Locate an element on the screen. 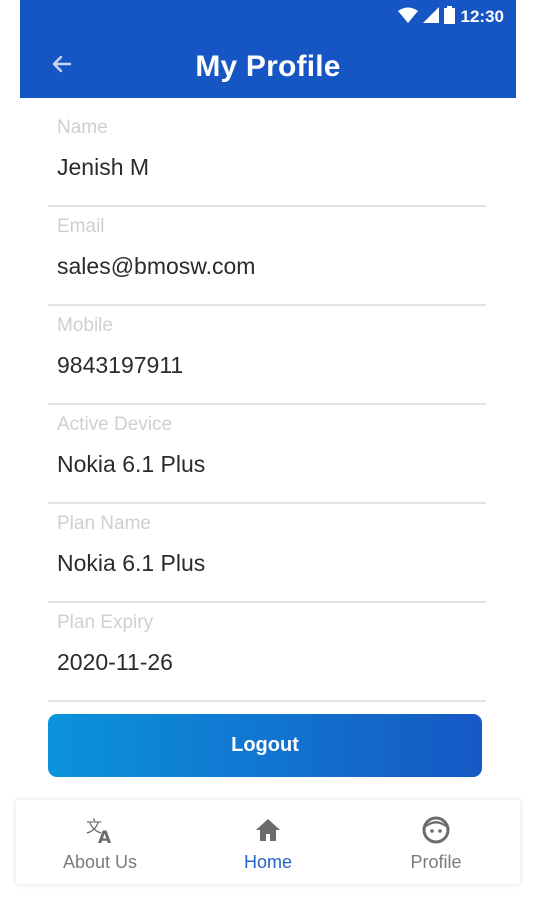  home-icon is located at coordinates (268, 830).